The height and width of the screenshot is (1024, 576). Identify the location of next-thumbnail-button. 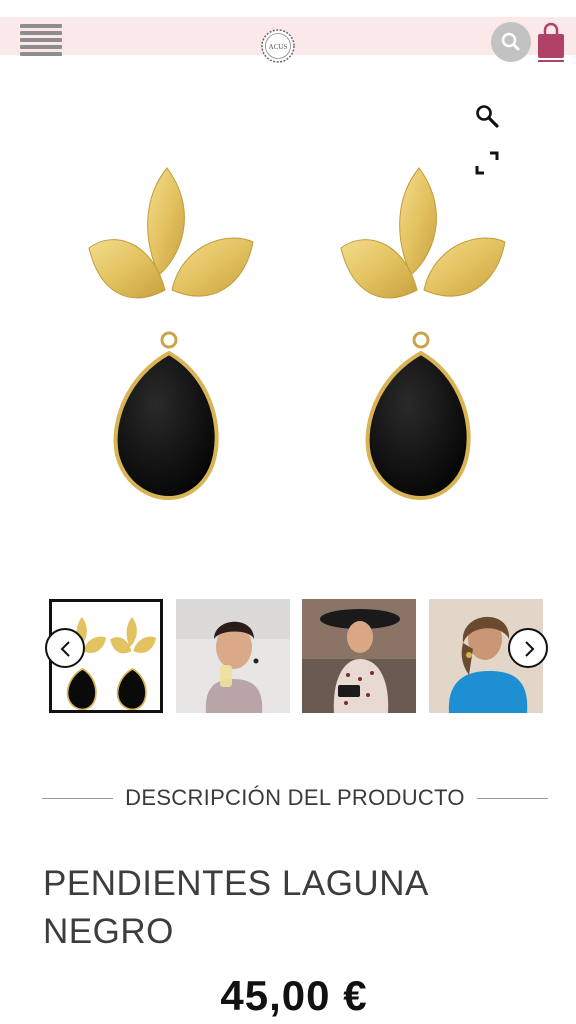
(528, 648).